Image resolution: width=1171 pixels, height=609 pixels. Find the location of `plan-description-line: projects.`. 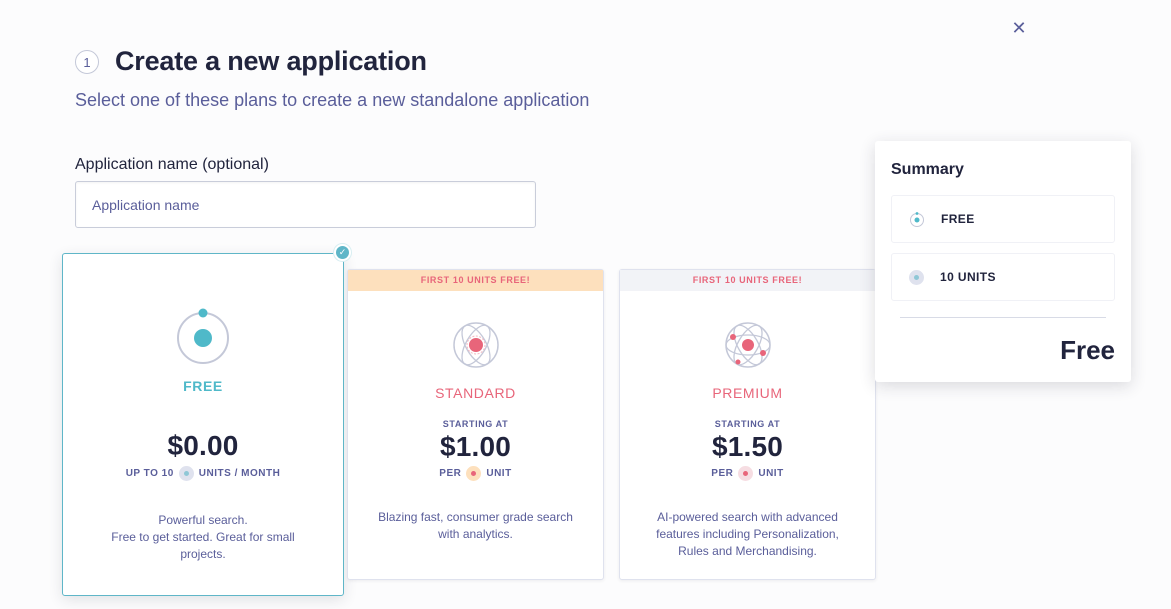

plan-description-line: projects. is located at coordinates (203, 554).